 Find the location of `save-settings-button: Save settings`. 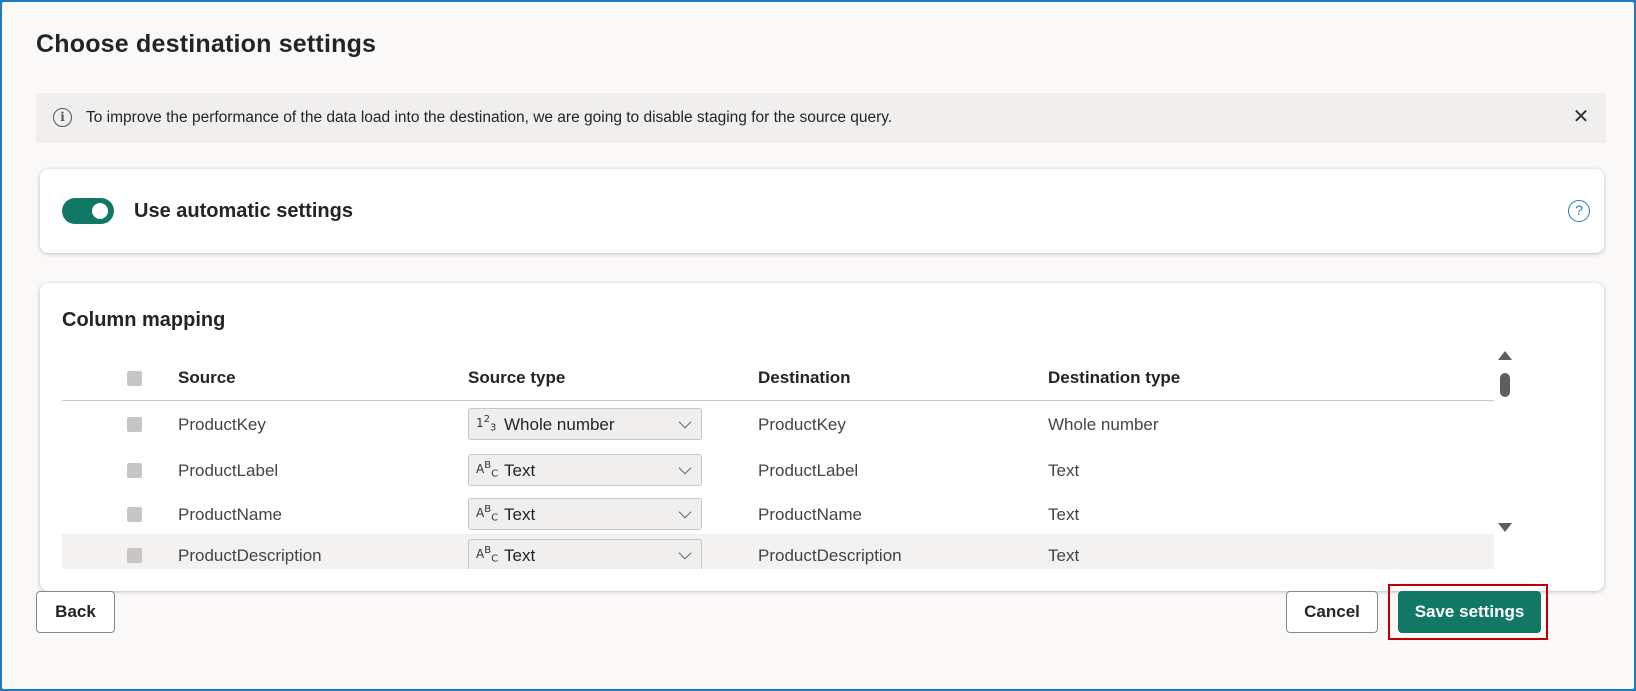

save-settings-button: Save settings is located at coordinates (1469, 612).